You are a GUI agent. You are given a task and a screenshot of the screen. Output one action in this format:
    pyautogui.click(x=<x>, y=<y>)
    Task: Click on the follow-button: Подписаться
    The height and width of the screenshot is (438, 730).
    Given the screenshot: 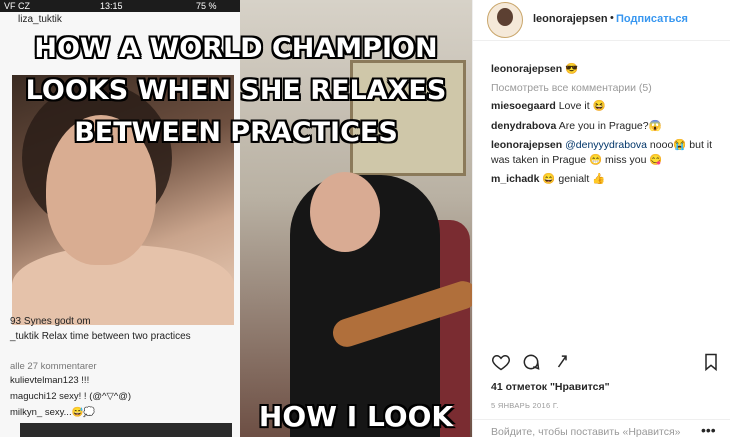 What is the action you would take?
    pyautogui.click(x=652, y=19)
    